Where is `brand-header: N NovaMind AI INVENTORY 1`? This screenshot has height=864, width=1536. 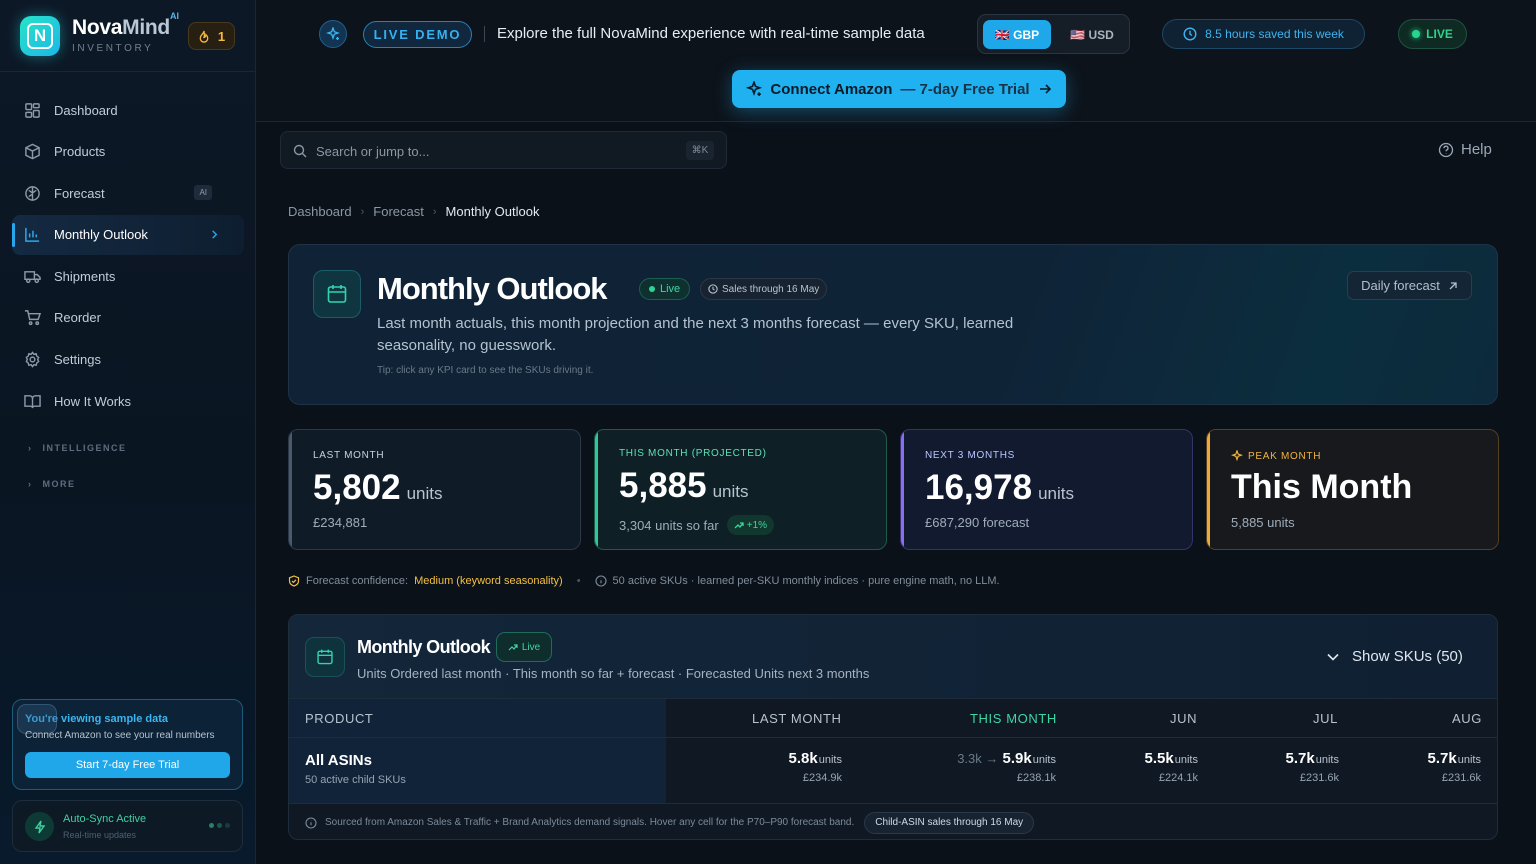
brand-header: N NovaMind AI INVENTORY 1 is located at coordinates (127, 36).